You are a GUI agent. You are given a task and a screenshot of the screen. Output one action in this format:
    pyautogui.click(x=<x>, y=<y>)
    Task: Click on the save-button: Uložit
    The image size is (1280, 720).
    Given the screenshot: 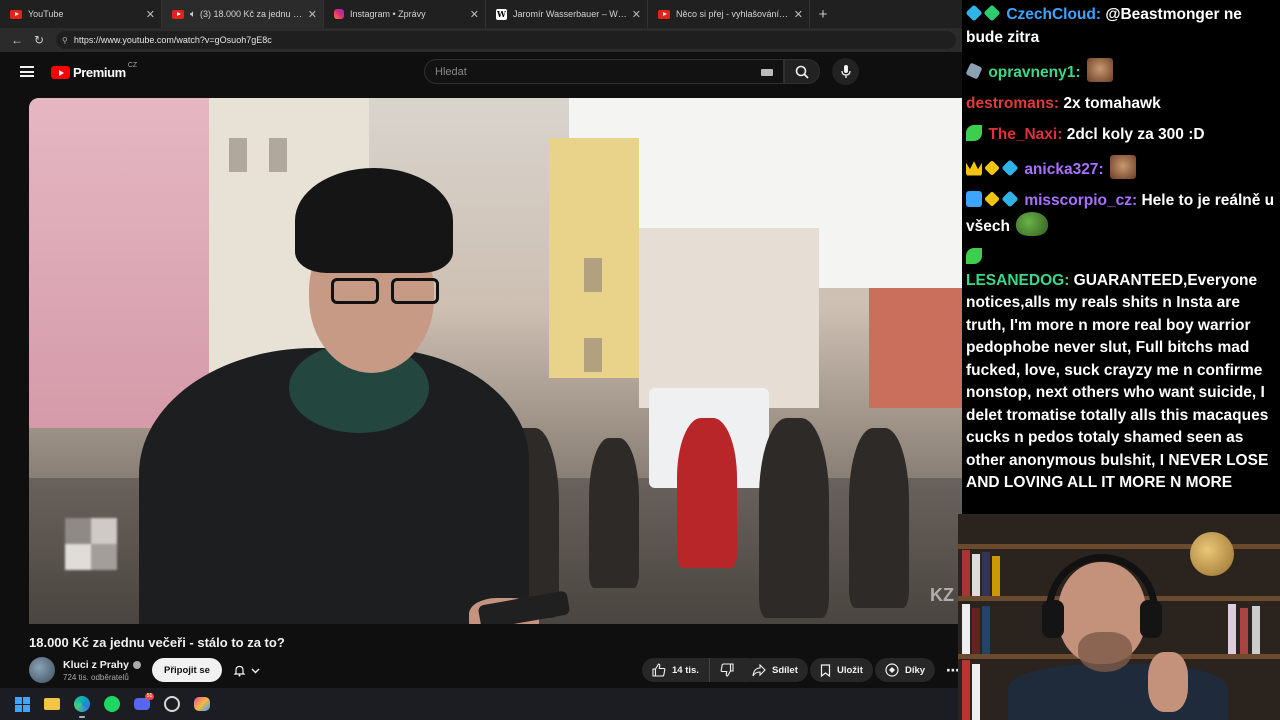 What is the action you would take?
    pyautogui.click(x=841, y=670)
    